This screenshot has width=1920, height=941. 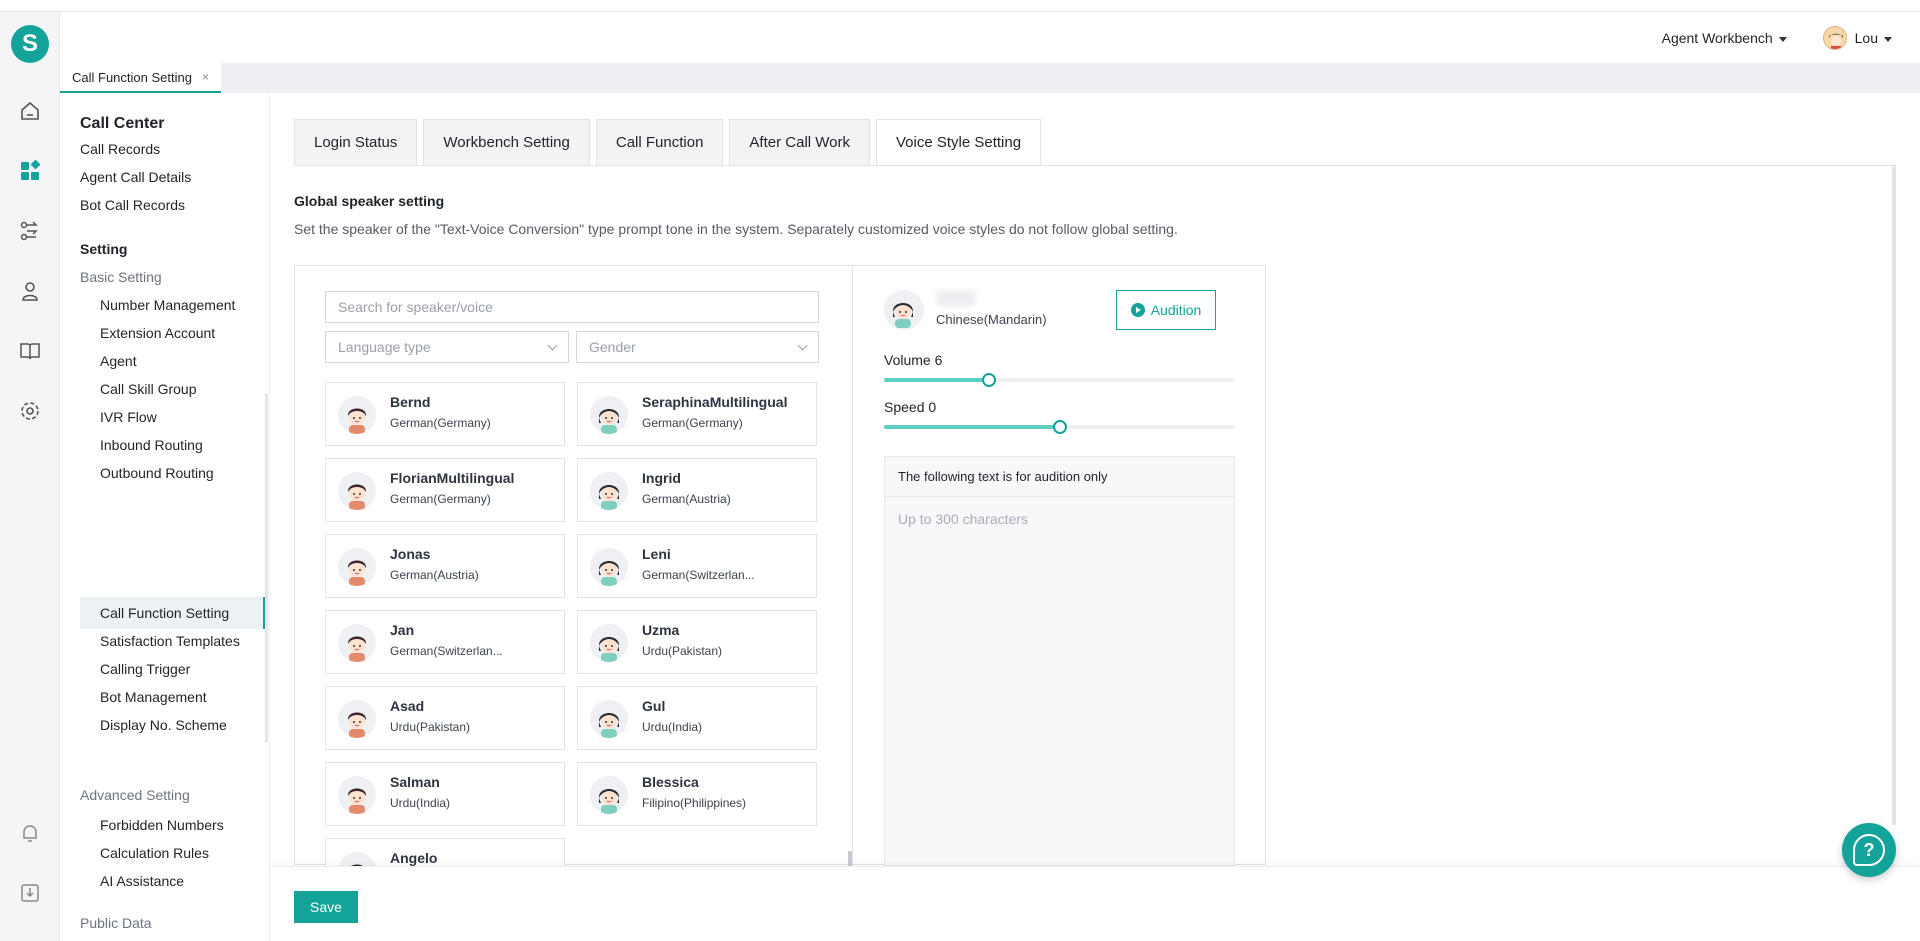 What do you see at coordinates (157, 473) in the screenshot?
I see `sidebar-item-outbound-routing: Outbound Routing` at bounding box center [157, 473].